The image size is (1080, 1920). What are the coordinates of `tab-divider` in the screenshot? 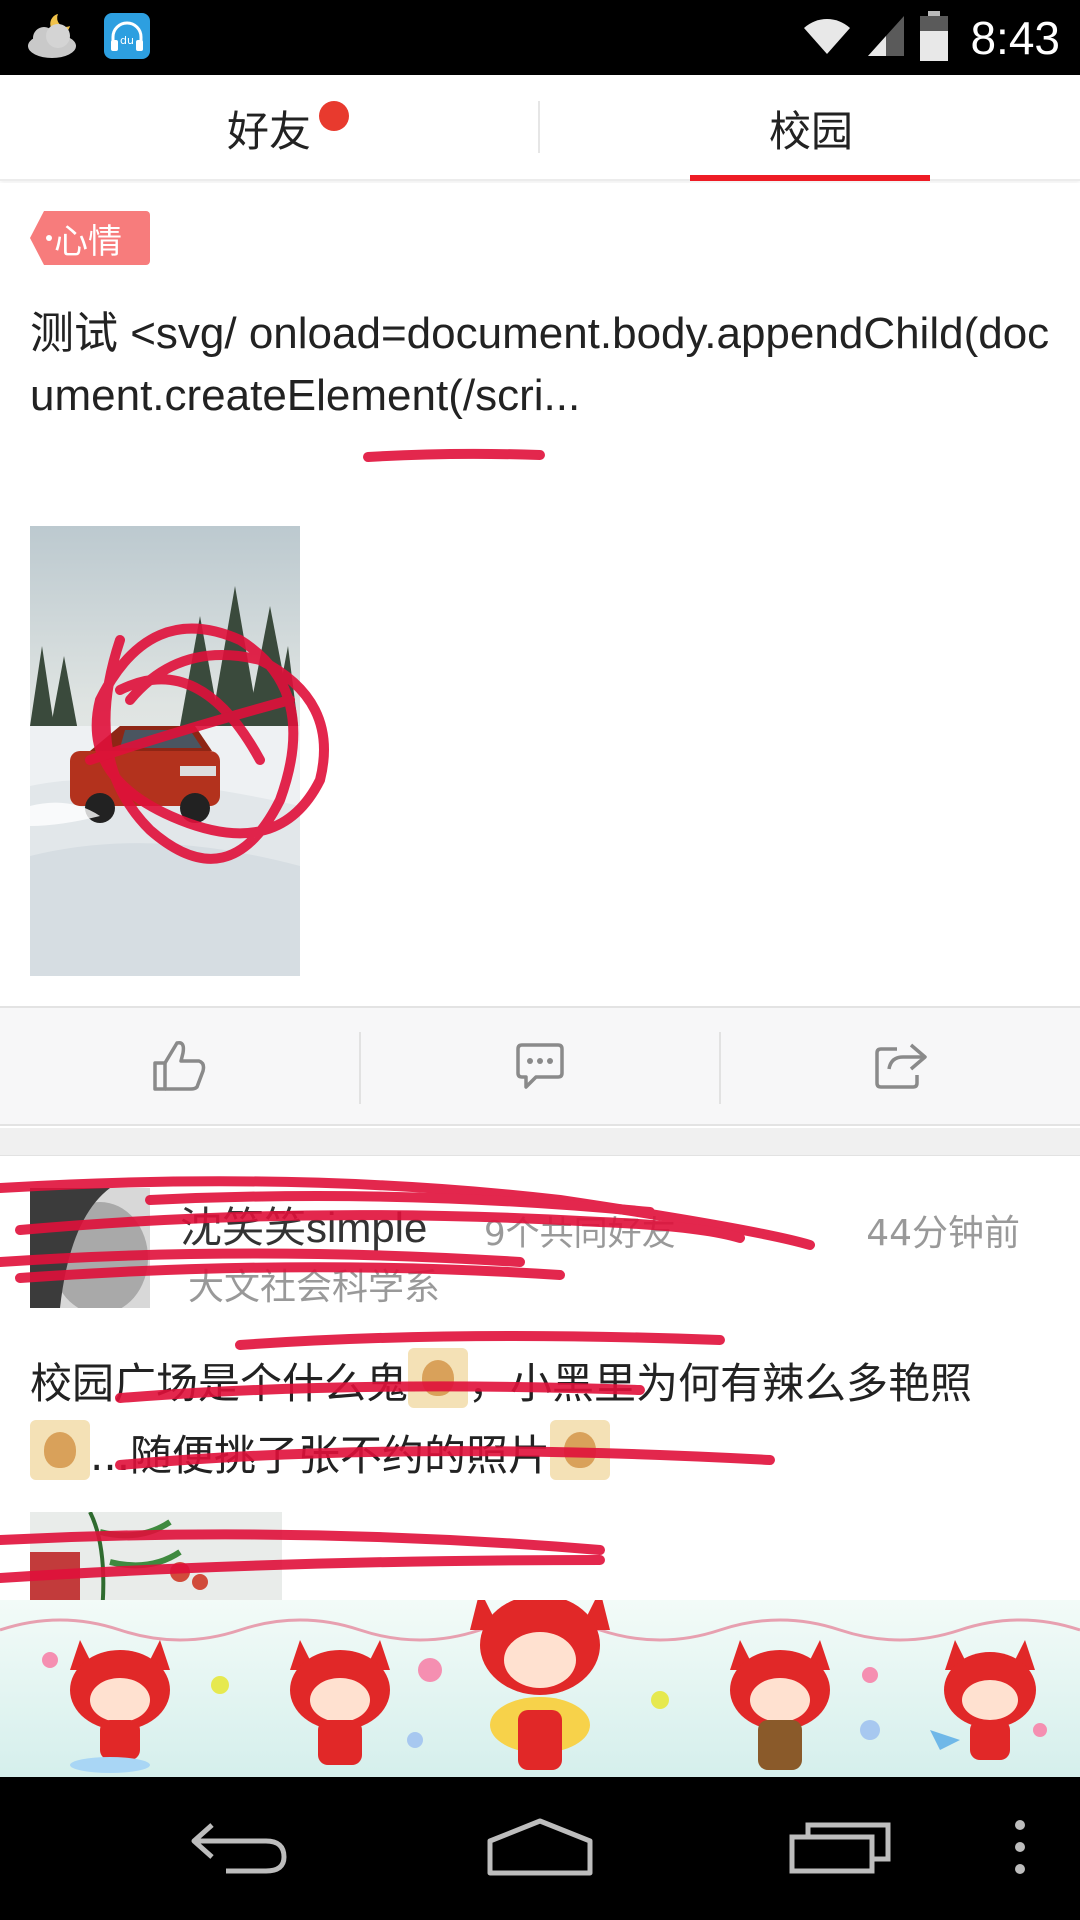 It's located at (539, 127).